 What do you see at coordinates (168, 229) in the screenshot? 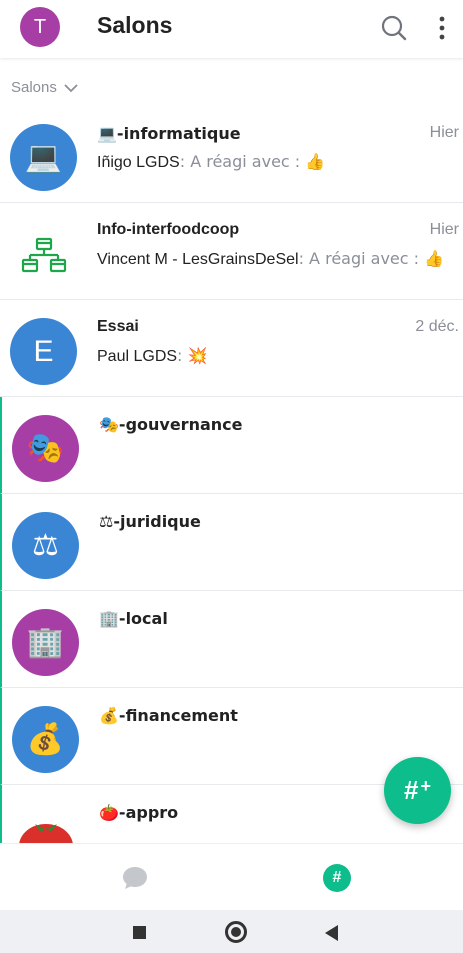
I see `room-name: Info-interfoodcoop` at bounding box center [168, 229].